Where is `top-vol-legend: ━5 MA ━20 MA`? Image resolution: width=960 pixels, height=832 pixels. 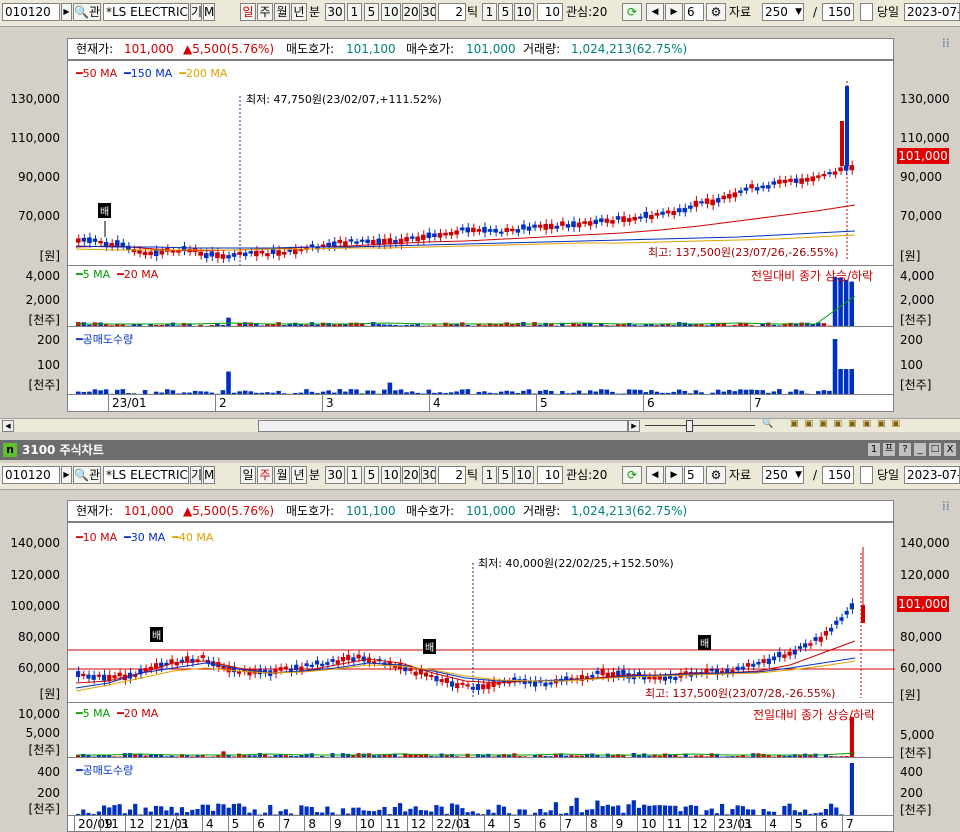 top-vol-legend: ━5 MA ━20 MA is located at coordinates (117, 274).